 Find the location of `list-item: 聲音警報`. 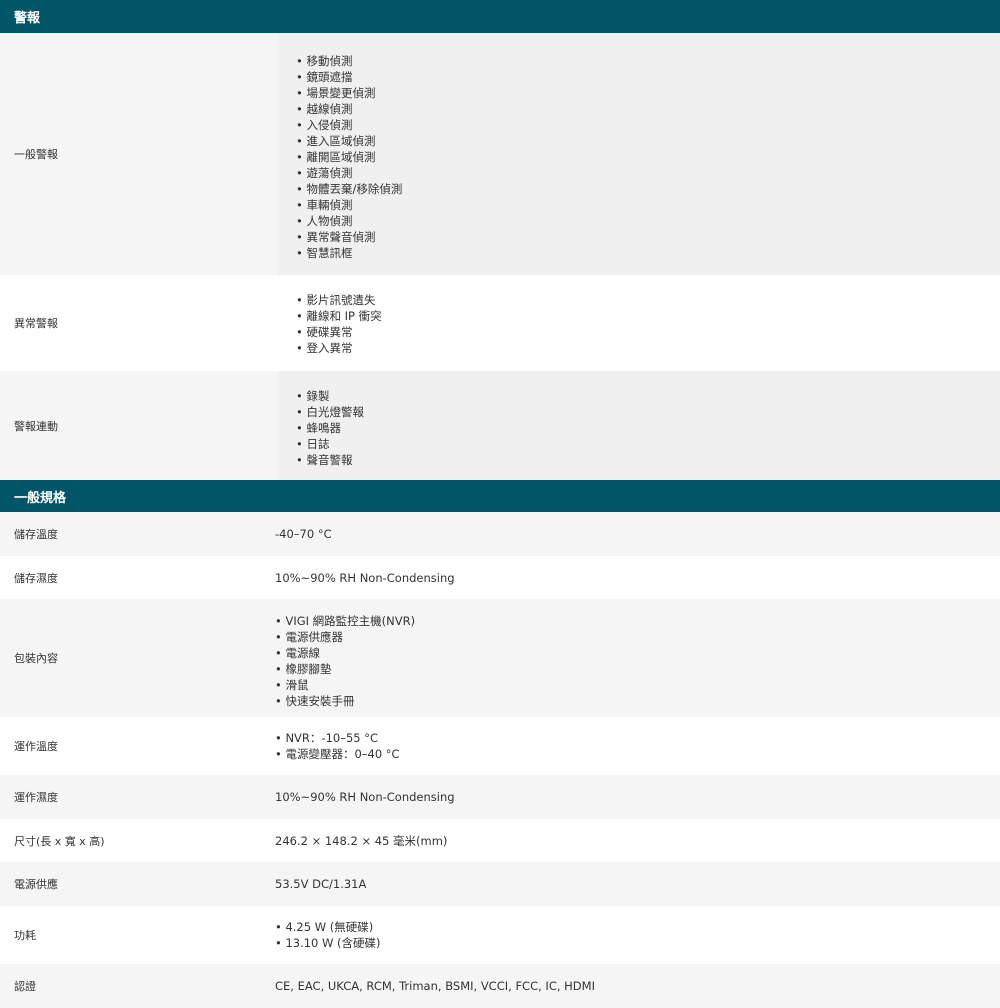

list-item: 聲音警報 is located at coordinates (330, 460).